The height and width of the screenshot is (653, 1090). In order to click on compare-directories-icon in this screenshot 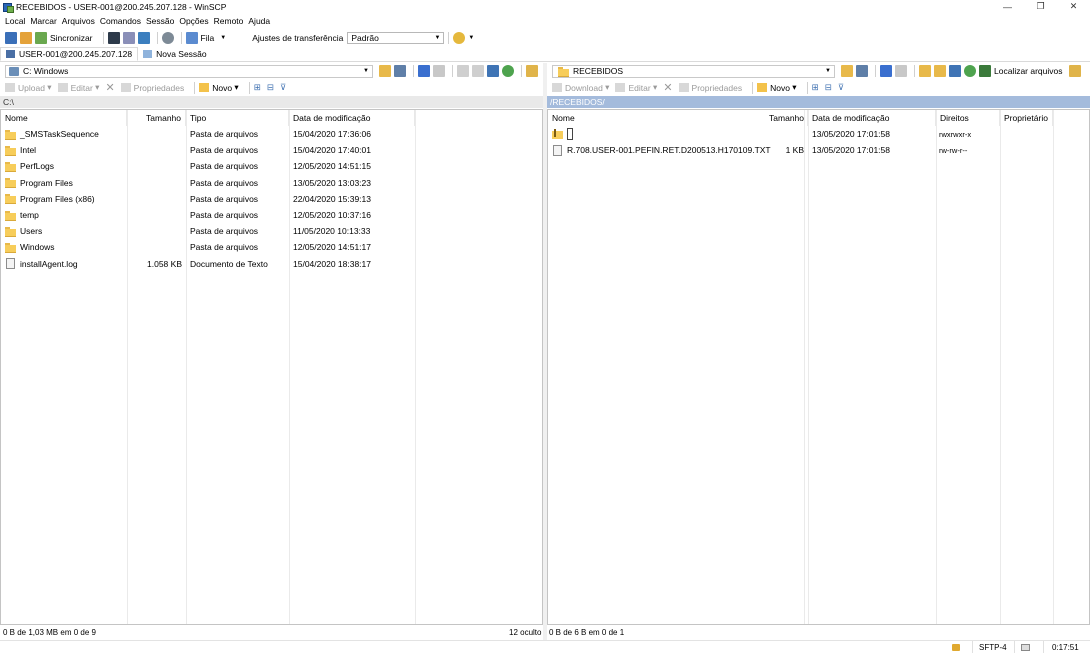, I will do `click(11, 38)`.